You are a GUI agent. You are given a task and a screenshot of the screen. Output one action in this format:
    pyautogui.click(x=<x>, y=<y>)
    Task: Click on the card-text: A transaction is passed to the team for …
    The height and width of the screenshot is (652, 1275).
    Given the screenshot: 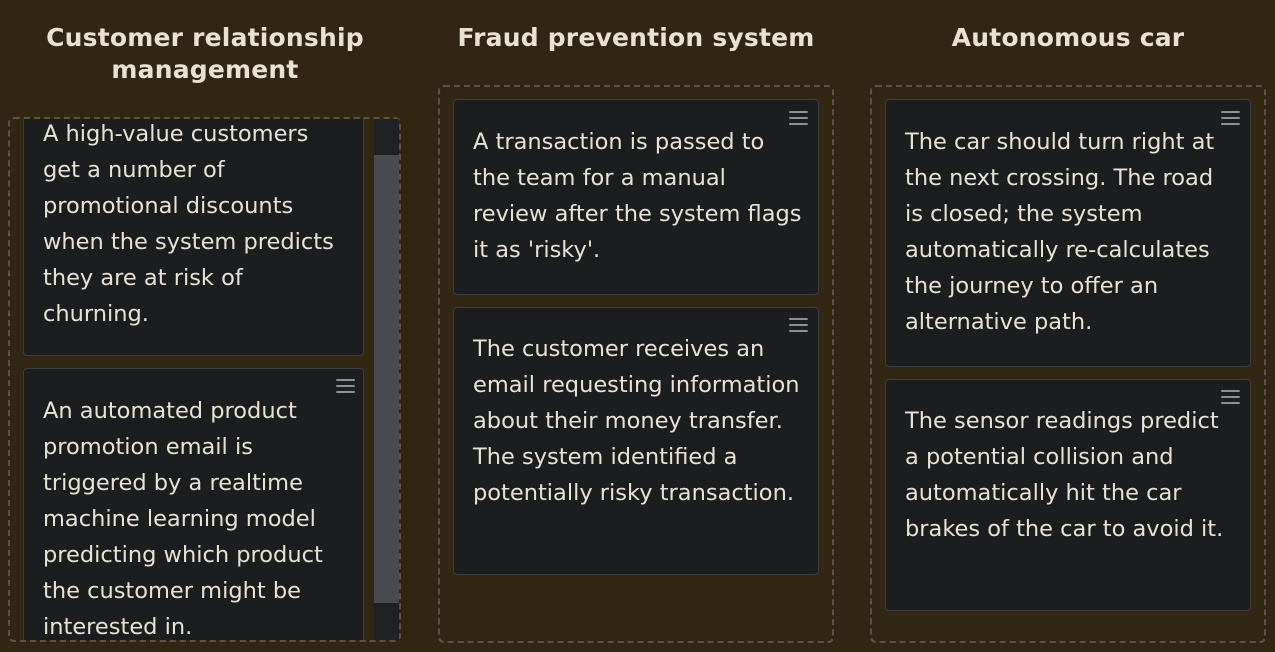 What is the action you would take?
    pyautogui.click(x=637, y=196)
    